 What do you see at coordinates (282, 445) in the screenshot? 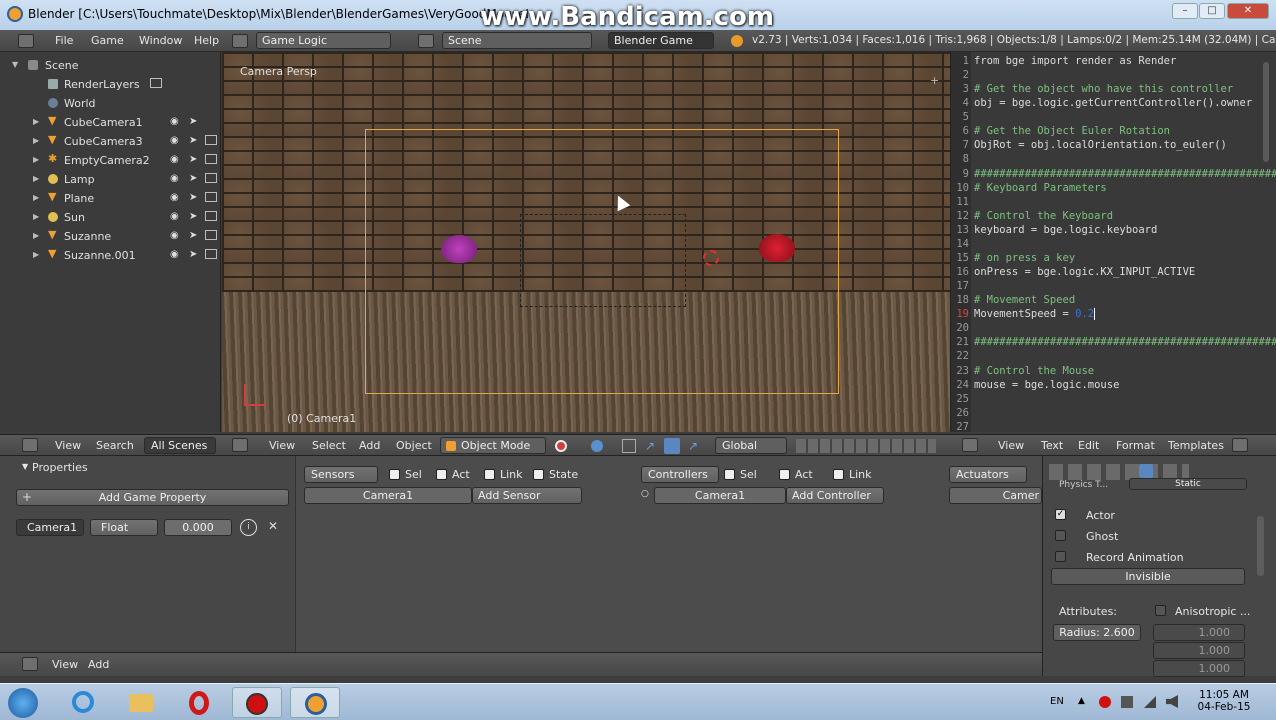
I see `view3d-menu-view: View` at bounding box center [282, 445].